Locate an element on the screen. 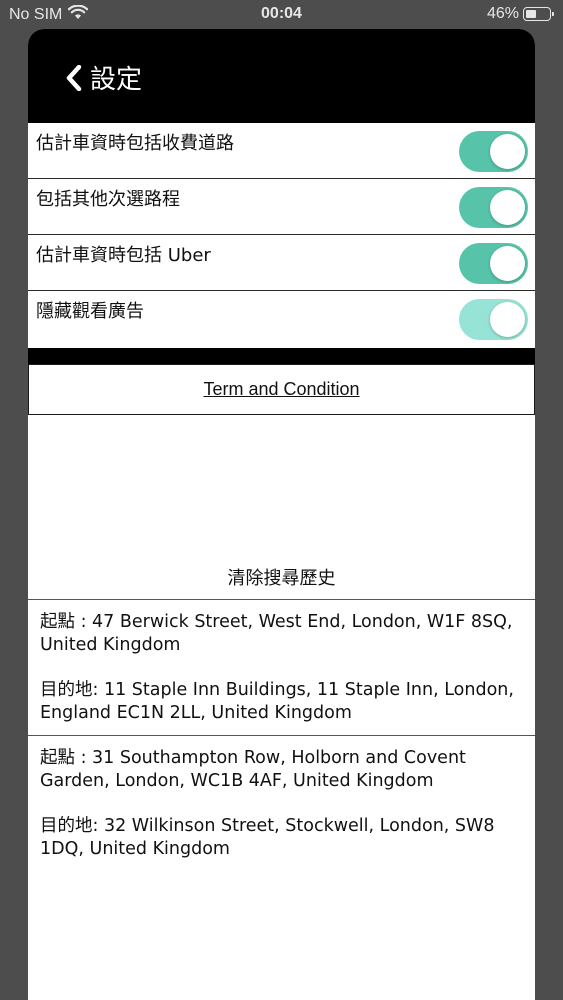  setting-label: 包括其他次選路程 is located at coordinates (108, 199).